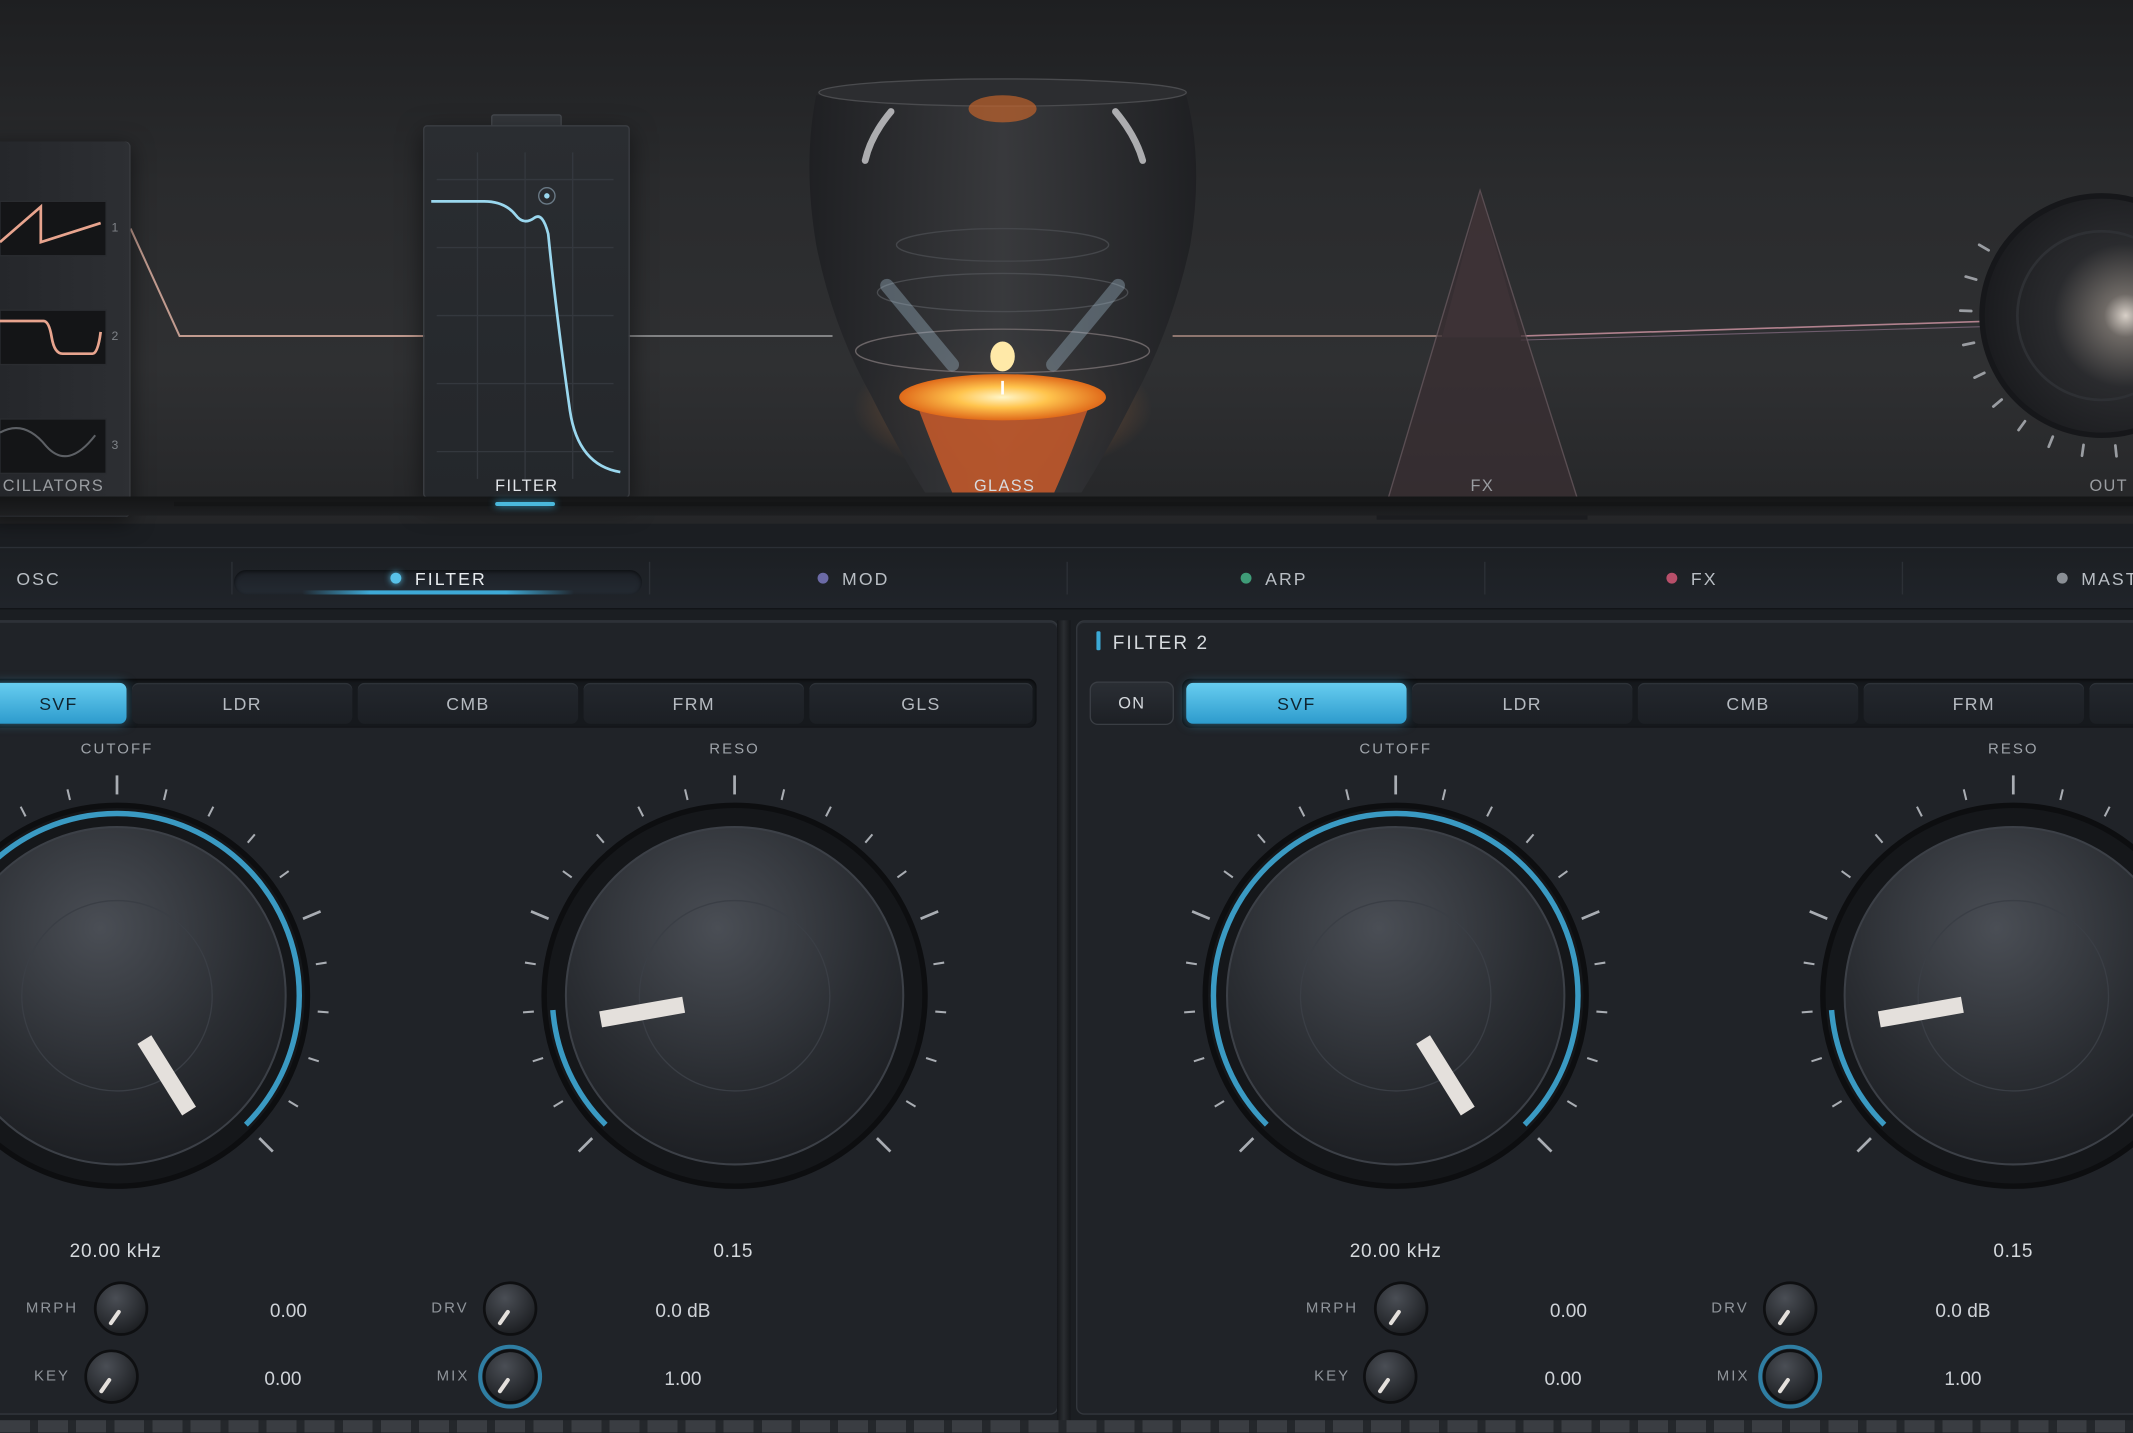 Image resolution: width=2133 pixels, height=1433 pixels. Describe the element at coordinates (115, 1250) in the screenshot. I see `filter-1-cutoff-value: 20.00 kHz` at that location.